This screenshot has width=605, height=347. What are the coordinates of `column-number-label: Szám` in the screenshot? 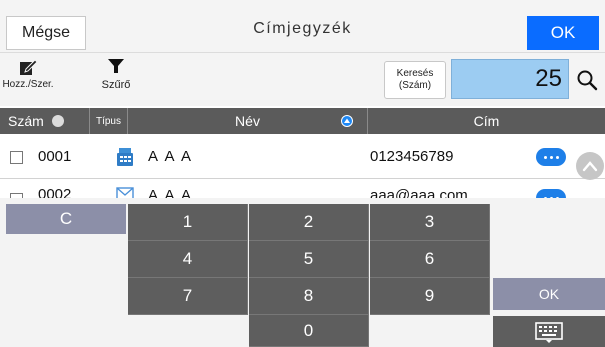 It's located at (26, 121).